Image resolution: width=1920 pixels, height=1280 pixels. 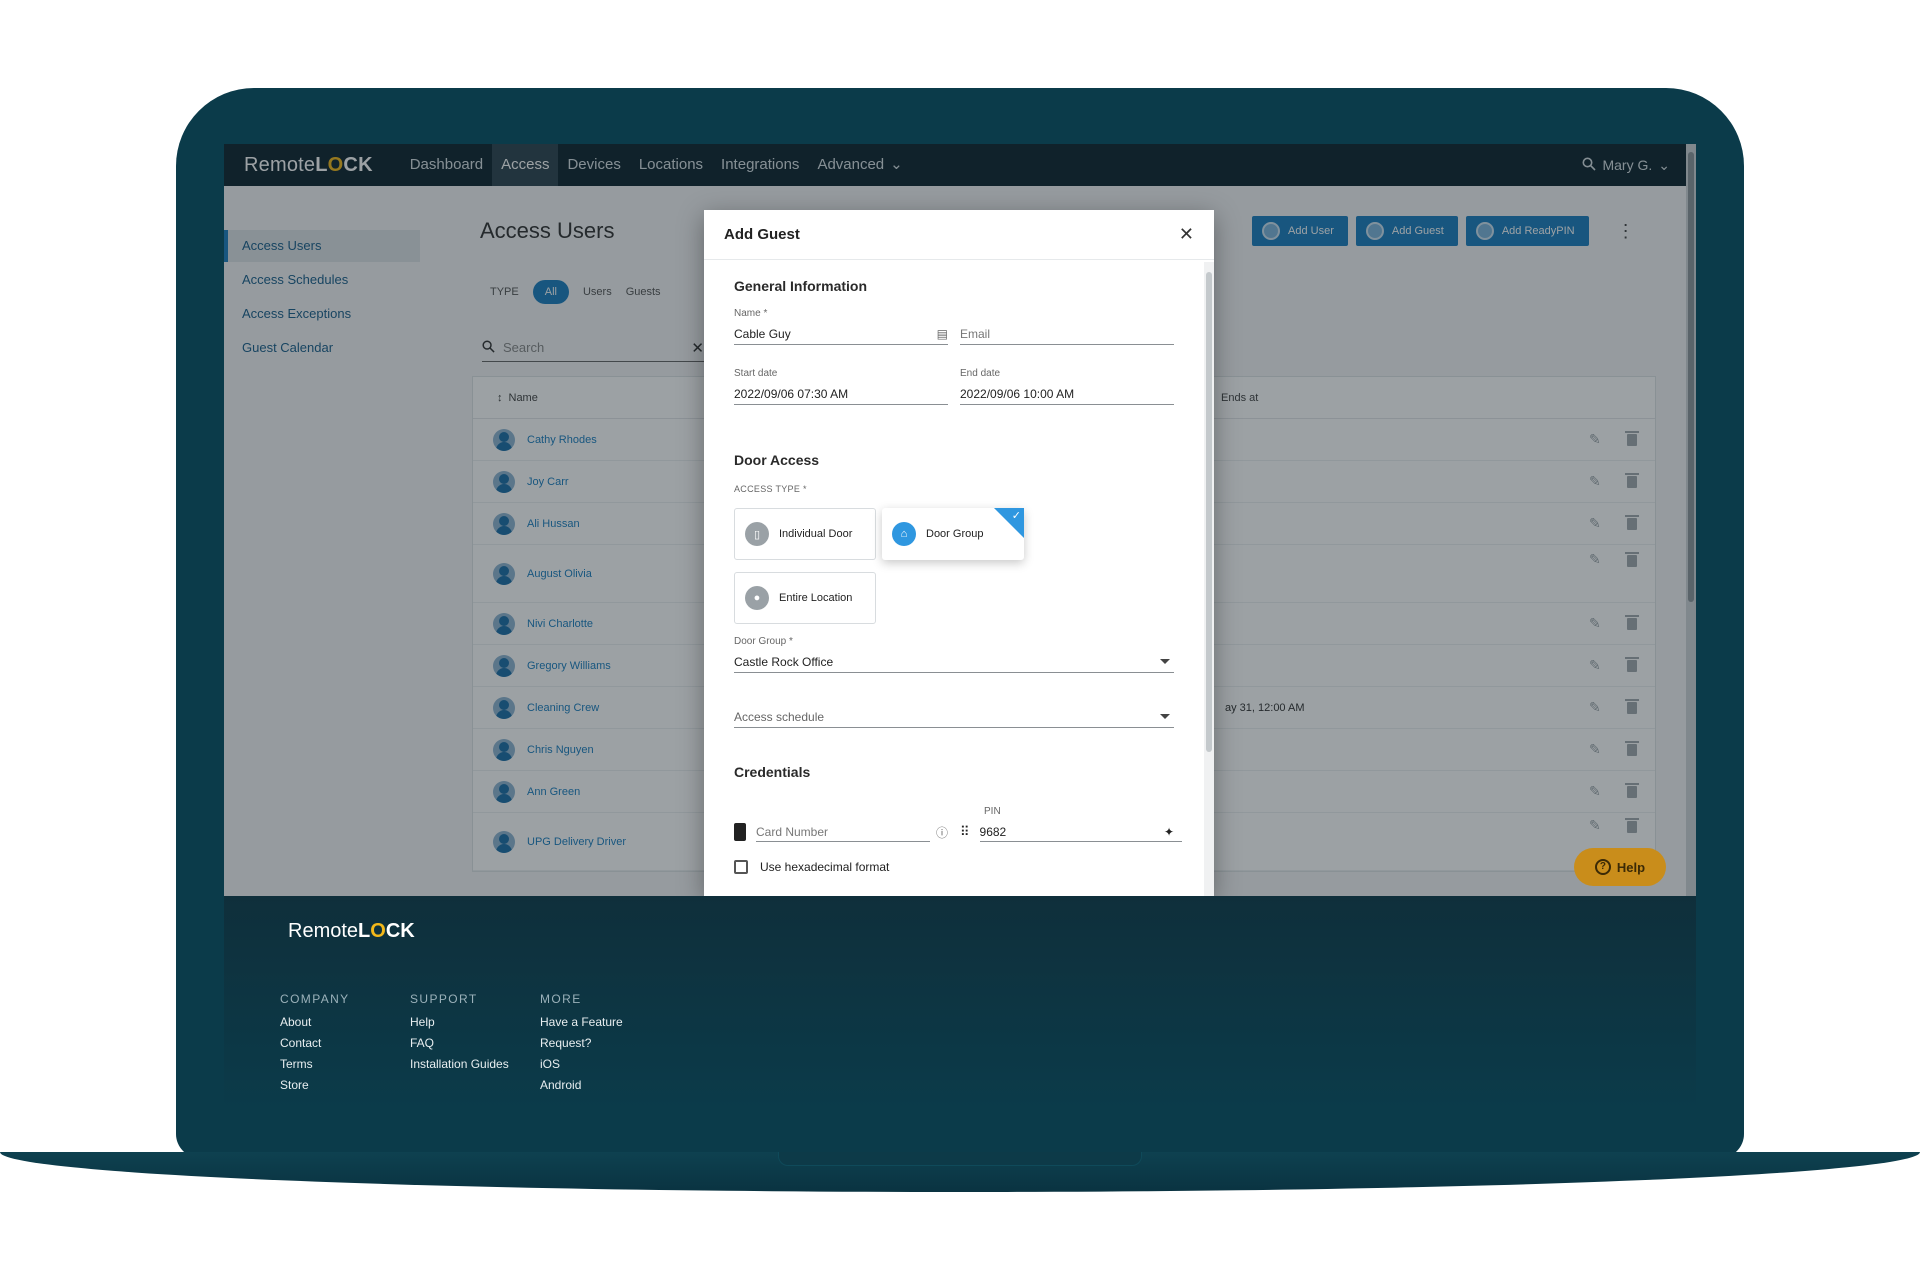 I want to click on name-label: Name *, so click(x=751, y=313).